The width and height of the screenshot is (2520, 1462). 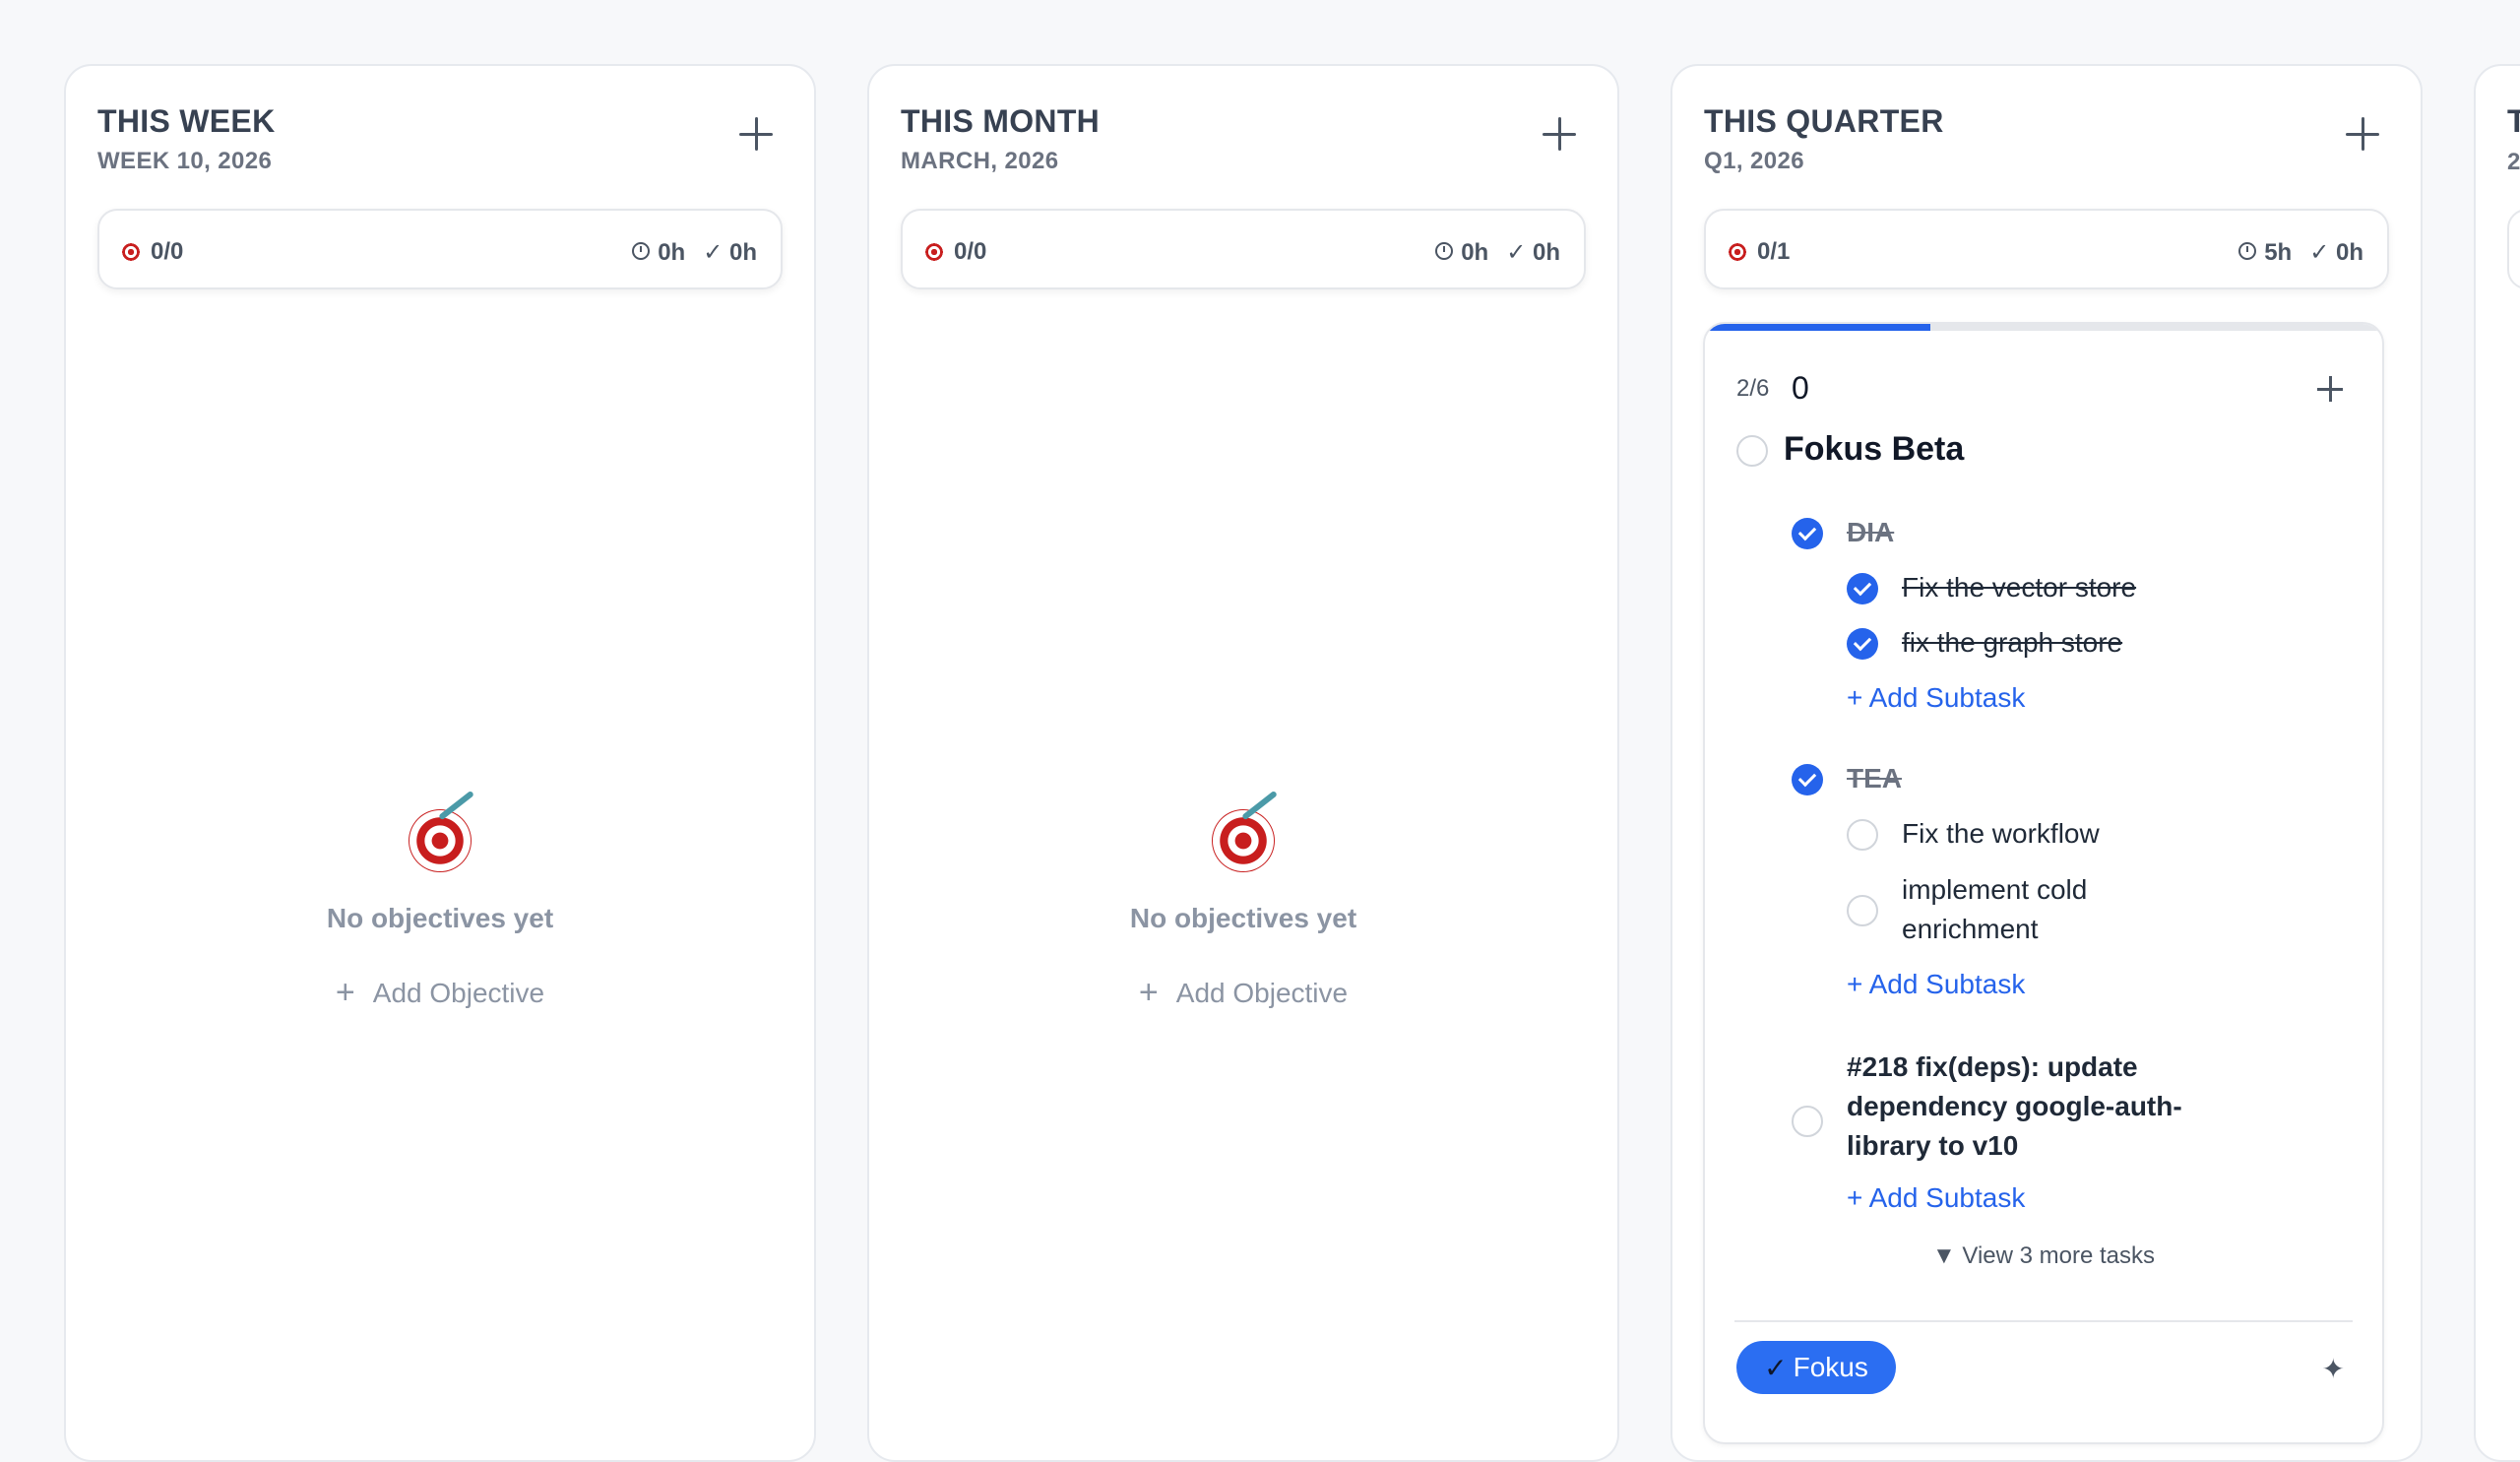 What do you see at coordinates (1830, 1367) in the screenshot?
I see `fokus-button-label: Fokus` at bounding box center [1830, 1367].